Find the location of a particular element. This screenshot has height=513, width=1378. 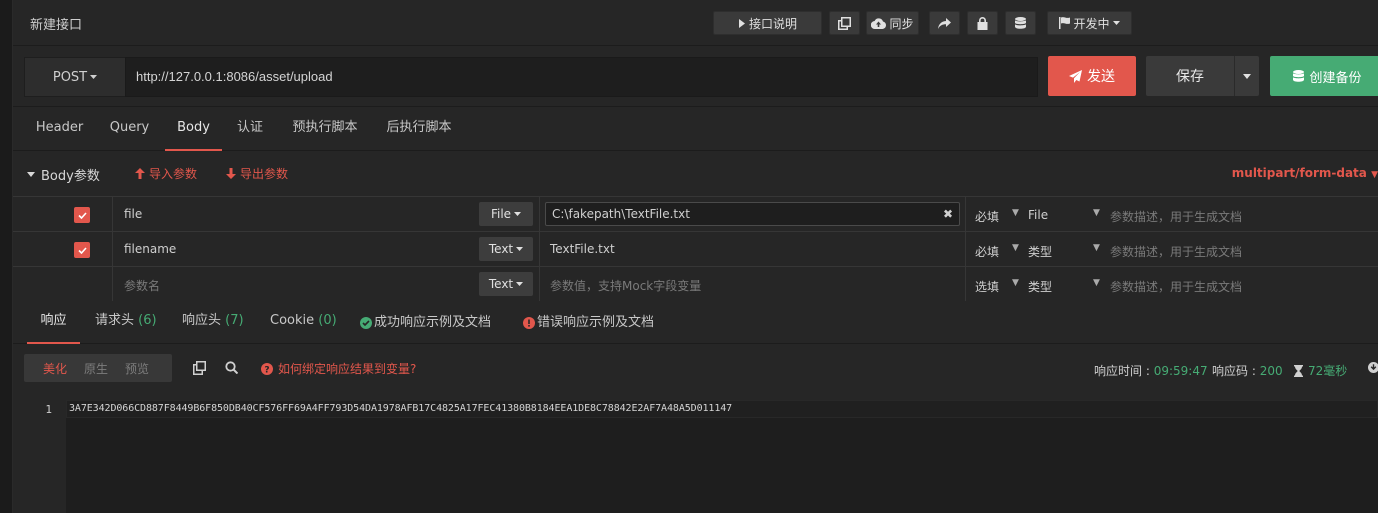

search-icon is located at coordinates (231, 367).